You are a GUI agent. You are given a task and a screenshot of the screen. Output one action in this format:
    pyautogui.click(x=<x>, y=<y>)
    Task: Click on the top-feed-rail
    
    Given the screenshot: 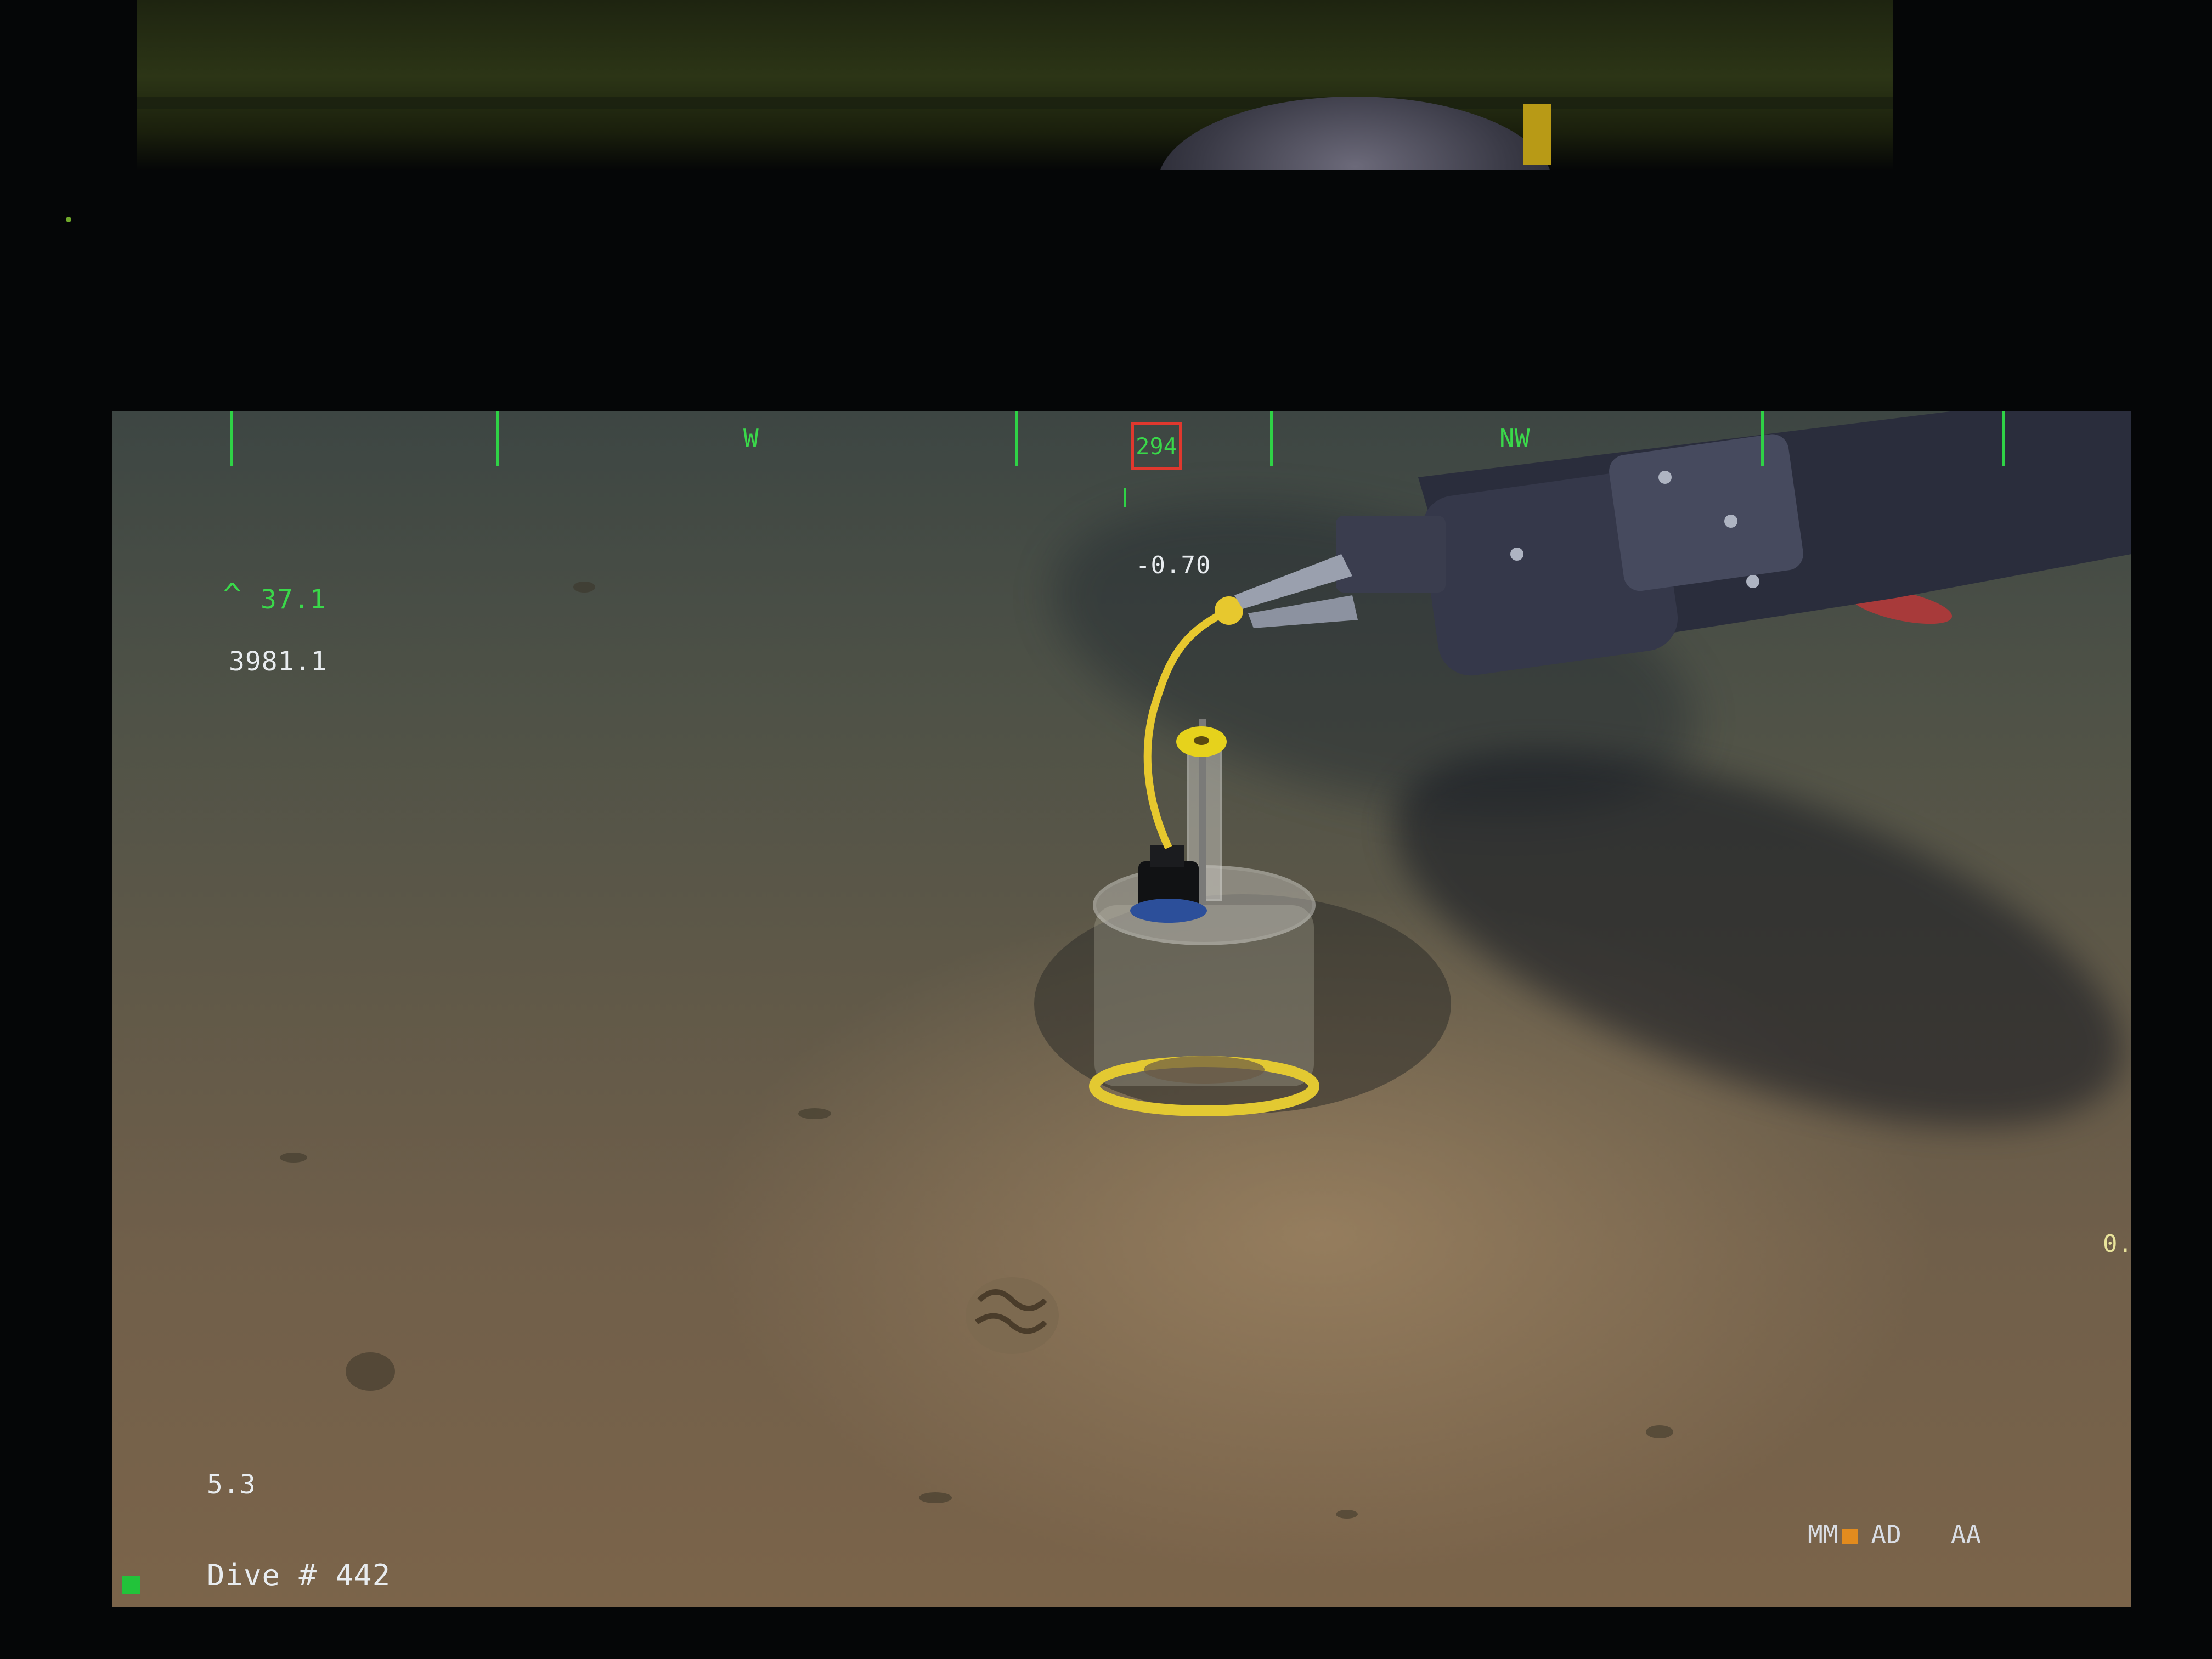 What is the action you would take?
    pyautogui.click(x=1015, y=103)
    